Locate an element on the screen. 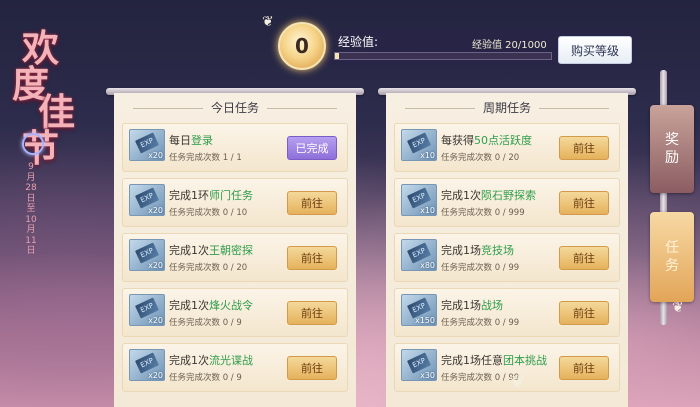  task-progress: 任务完成次数 0 / 999 is located at coordinates (483, 213).